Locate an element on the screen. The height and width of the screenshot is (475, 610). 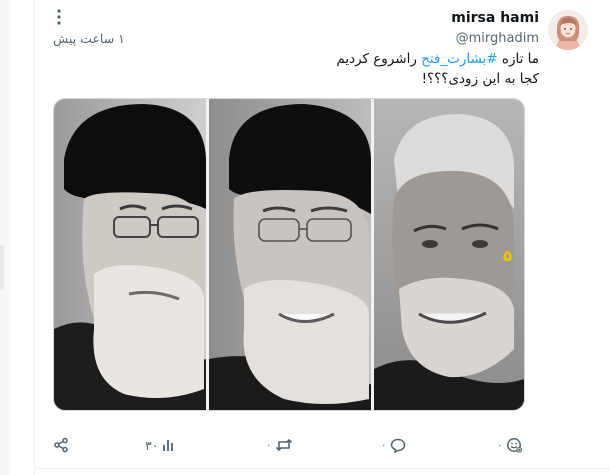
reply-button: ۰ is located at coordinates (393, 445).